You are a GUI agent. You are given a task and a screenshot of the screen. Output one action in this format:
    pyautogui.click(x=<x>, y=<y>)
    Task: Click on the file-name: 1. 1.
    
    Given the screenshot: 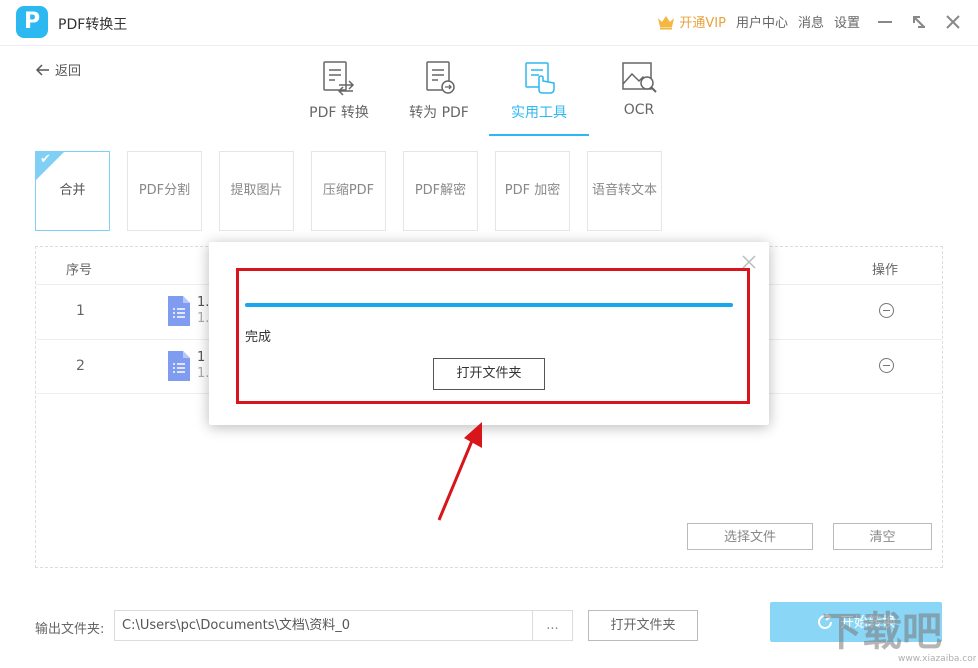 What is the action you would take?
    pyautogui.click(x=203, y=311)
    